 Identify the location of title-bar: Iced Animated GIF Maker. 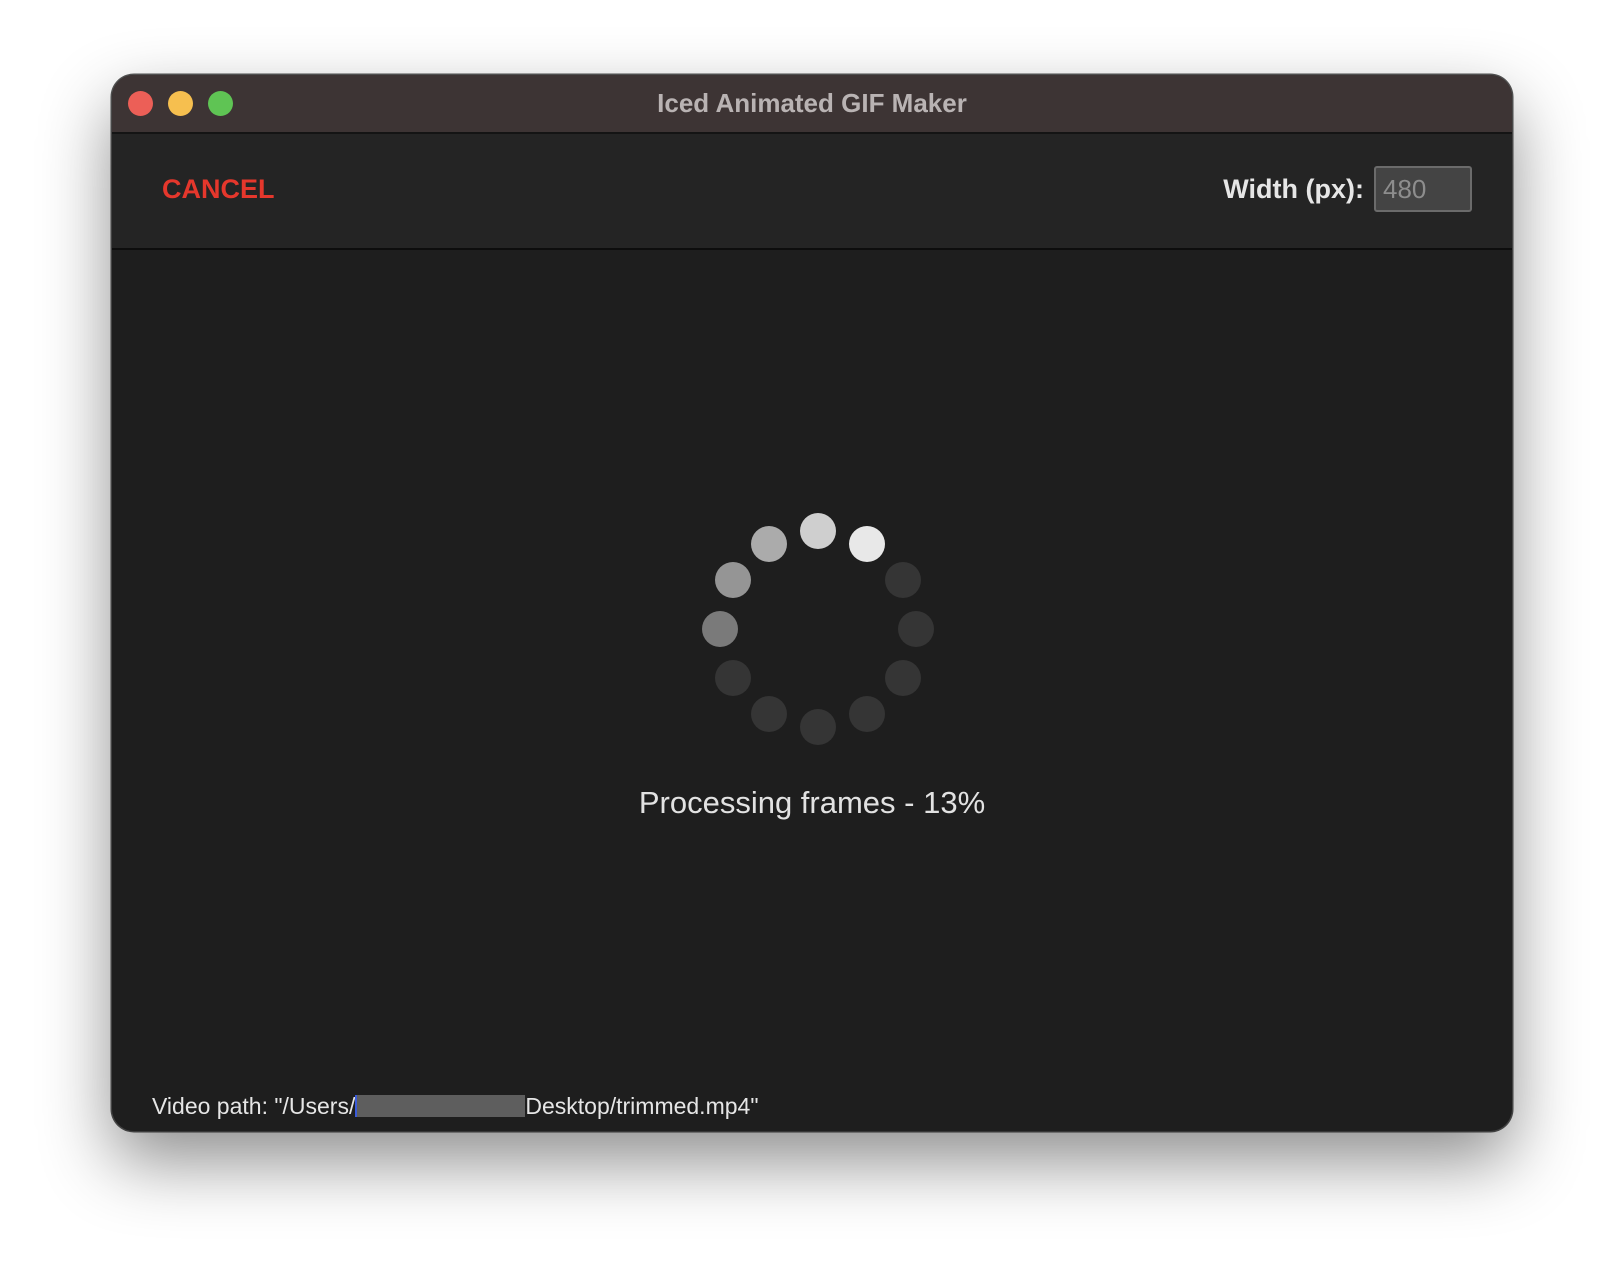
(812, 104).